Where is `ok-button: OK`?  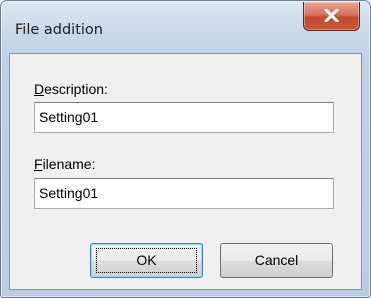 ok-button: OK is located at coordinates (146, 260).